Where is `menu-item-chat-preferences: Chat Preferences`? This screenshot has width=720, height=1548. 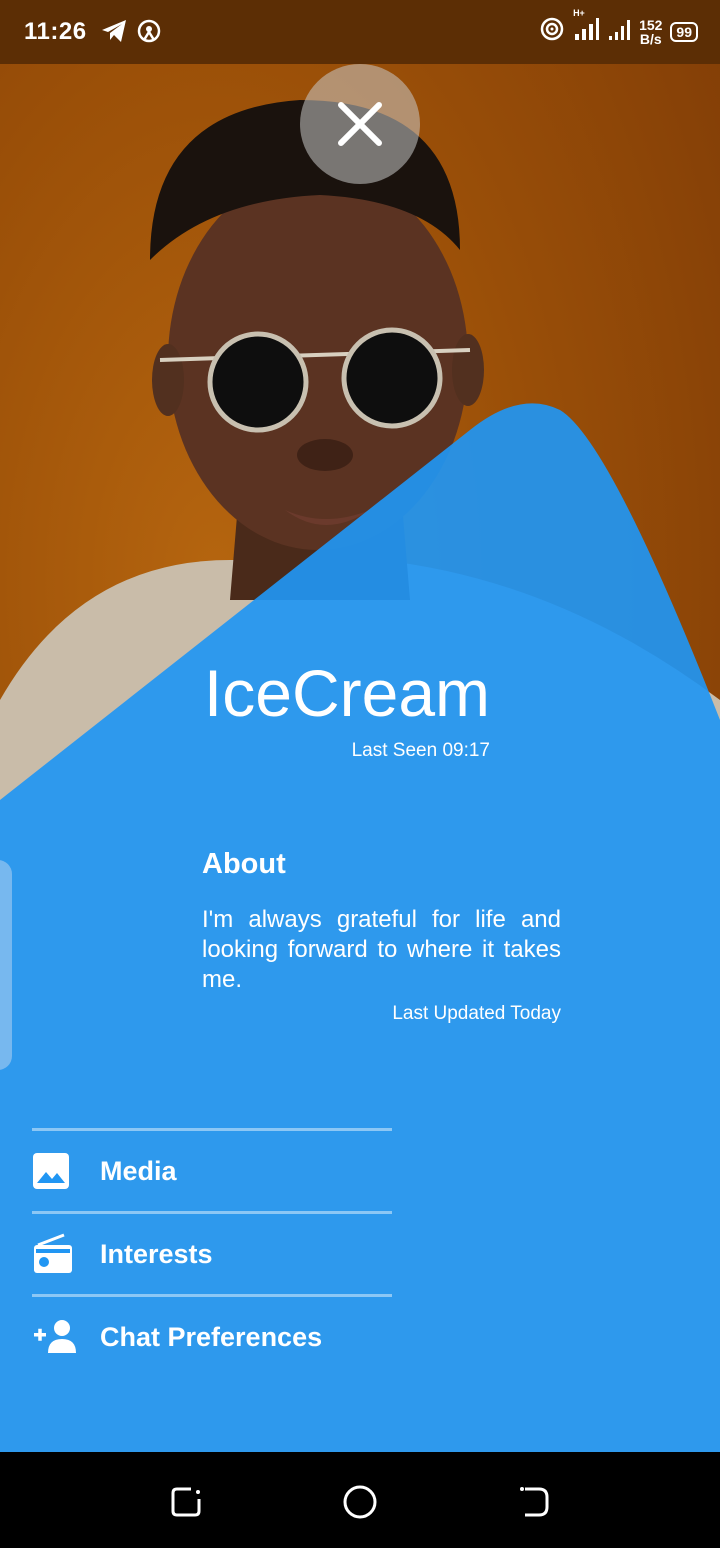 menu-item-chat-preferences: Chat Preferences is located at coordinates (212, 1335).